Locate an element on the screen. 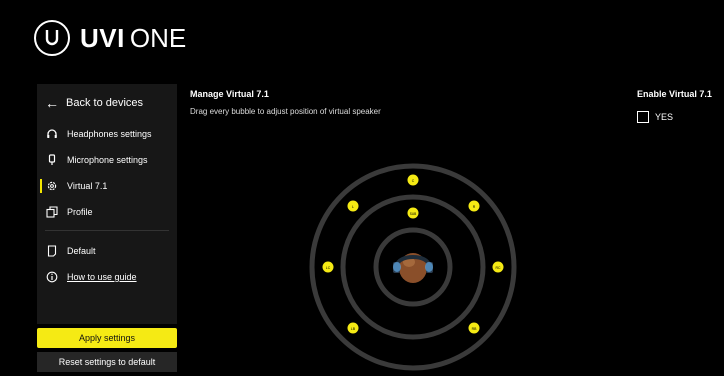  page-title: Manage Virtual 7.1 is located at coordinates (229, 94).